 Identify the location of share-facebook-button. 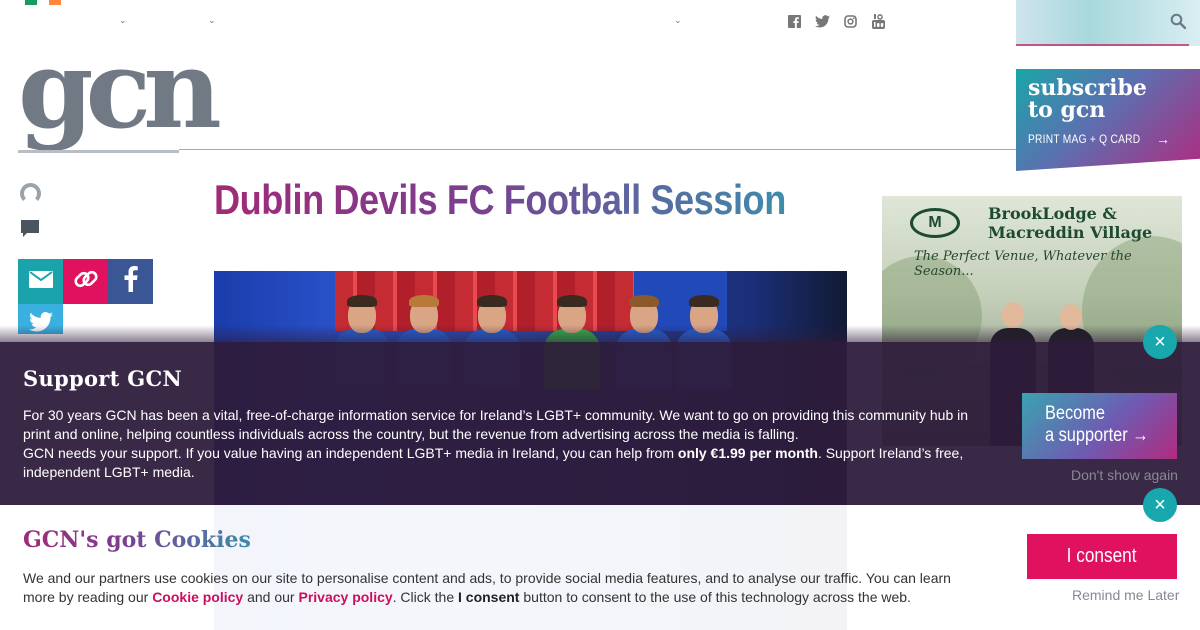
(130, 281).